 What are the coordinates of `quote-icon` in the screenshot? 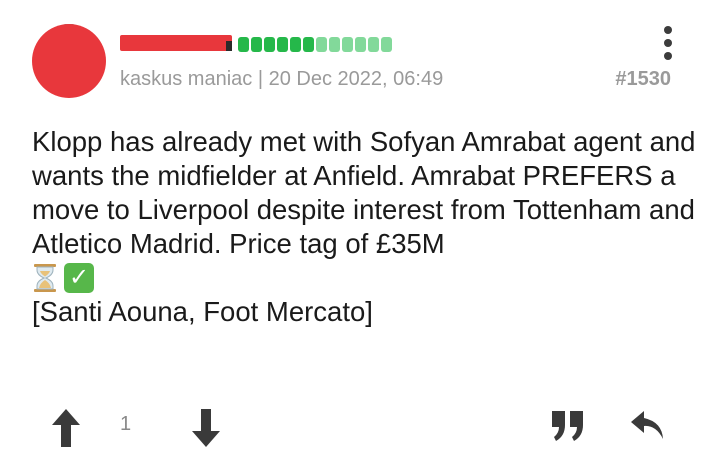 It's located at (568, 425).